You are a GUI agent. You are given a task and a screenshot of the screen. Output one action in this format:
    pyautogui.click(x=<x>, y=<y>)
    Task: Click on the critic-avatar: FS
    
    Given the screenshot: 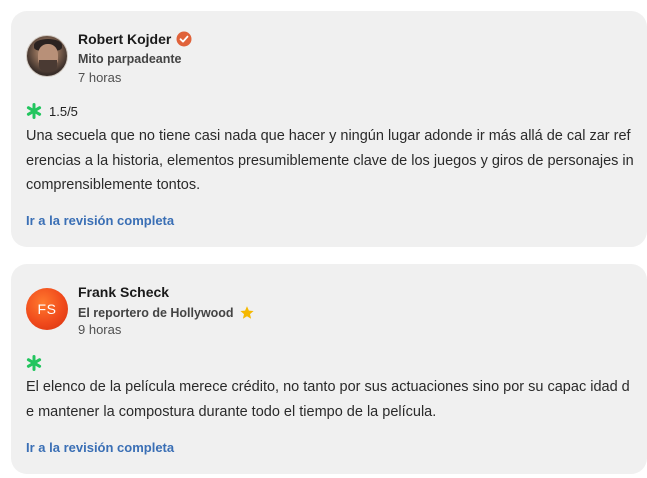 What is the action you would take?
    pyautogui.click(x=47, y=309)
    